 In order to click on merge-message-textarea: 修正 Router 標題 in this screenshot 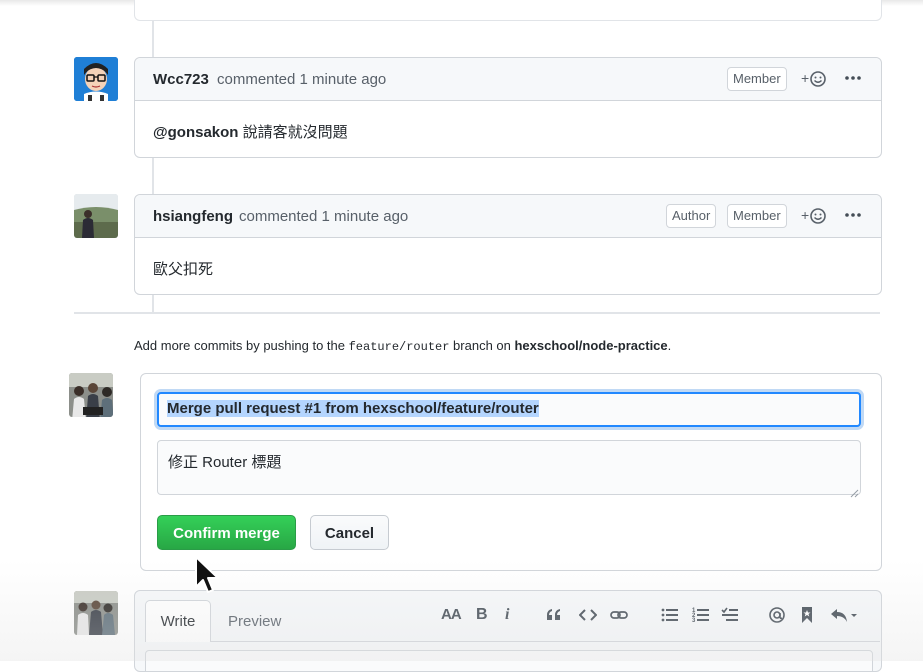, I will do `click(509, 467)`.